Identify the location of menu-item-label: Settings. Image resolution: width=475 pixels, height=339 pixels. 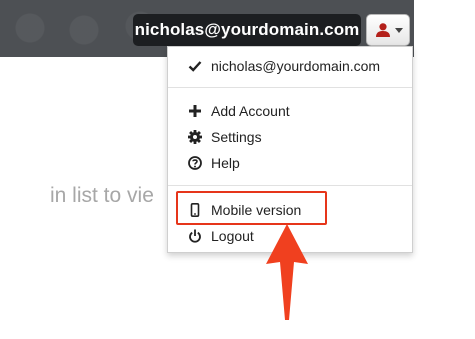
(236, 137).